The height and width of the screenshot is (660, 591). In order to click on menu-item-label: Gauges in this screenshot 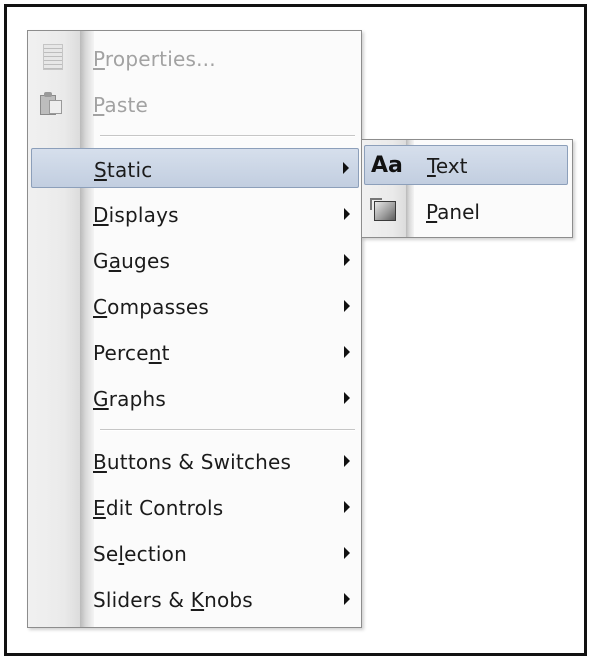, I will do `click(132, 261)`.